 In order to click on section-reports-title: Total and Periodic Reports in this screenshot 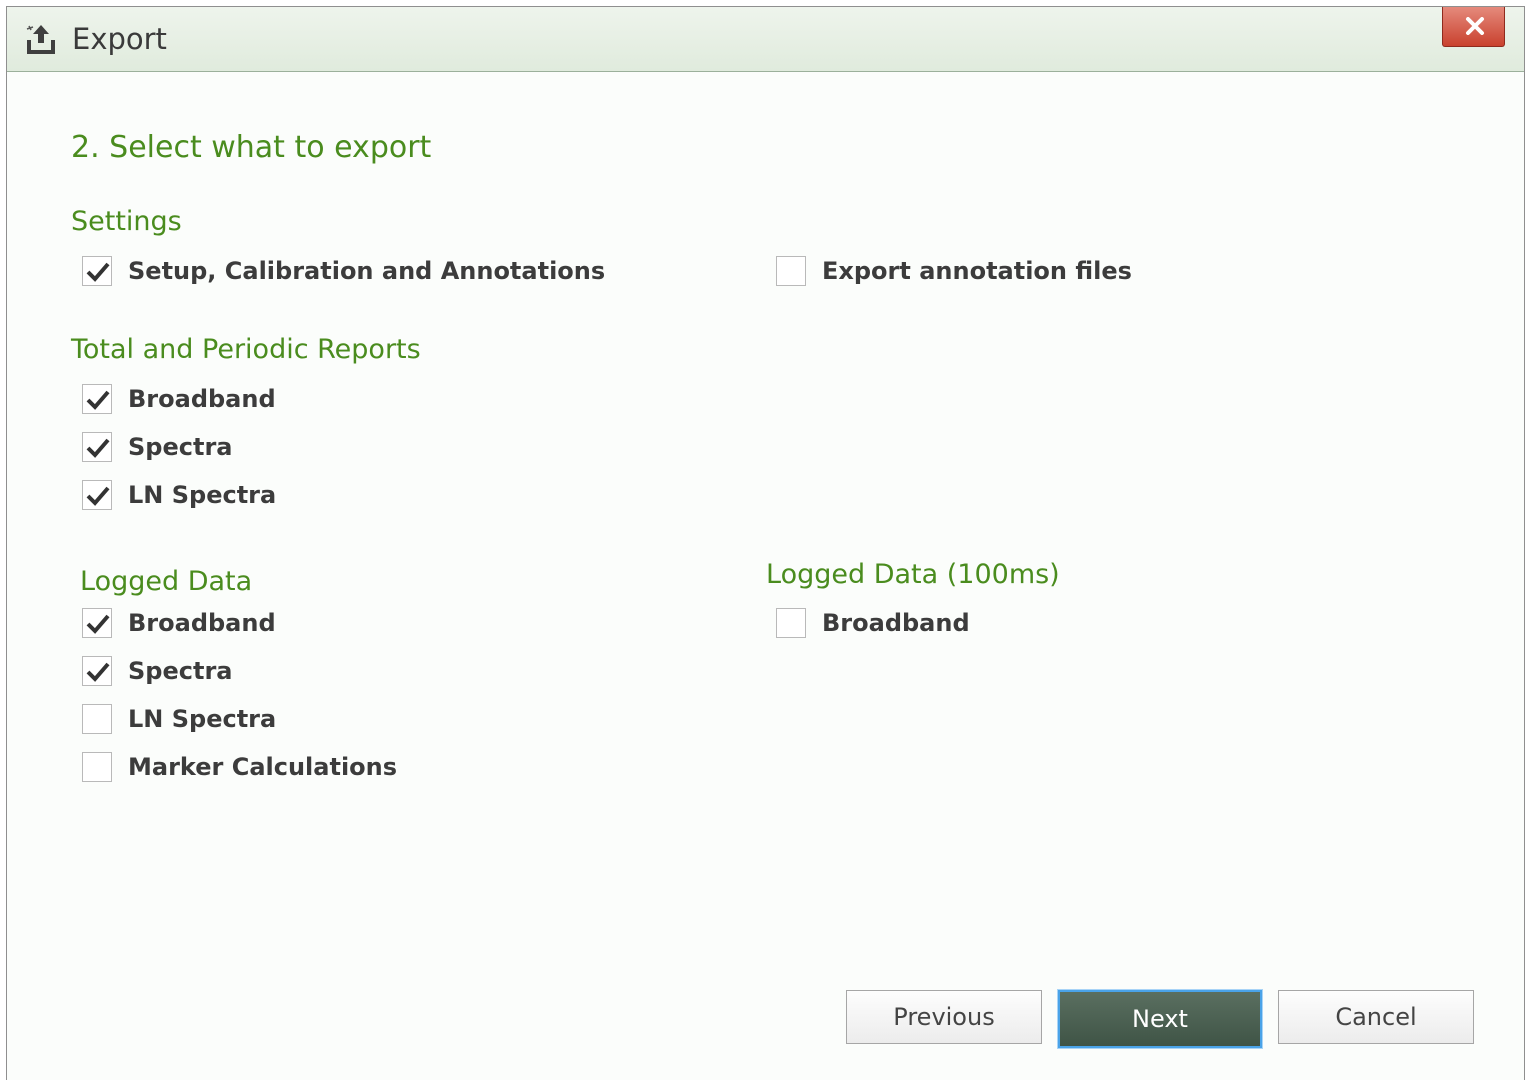, I will do `click(246, 349)`.